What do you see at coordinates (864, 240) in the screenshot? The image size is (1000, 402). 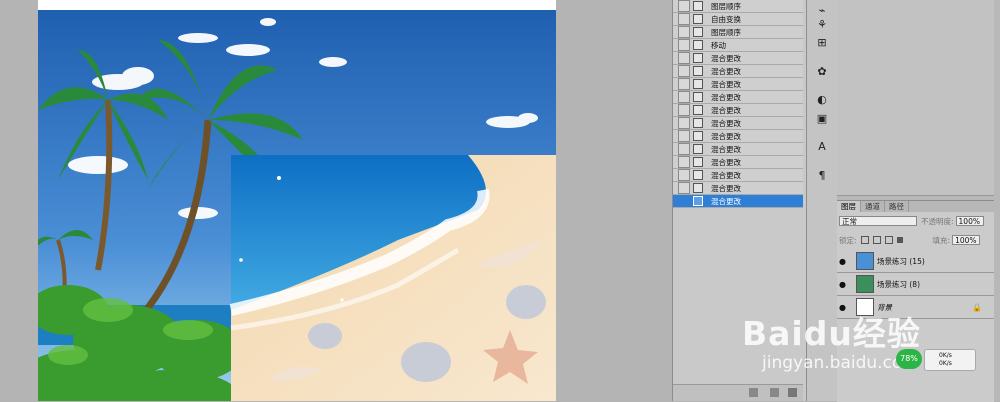 I see `lock-transparent-icon` at bounding box center [864, 240].